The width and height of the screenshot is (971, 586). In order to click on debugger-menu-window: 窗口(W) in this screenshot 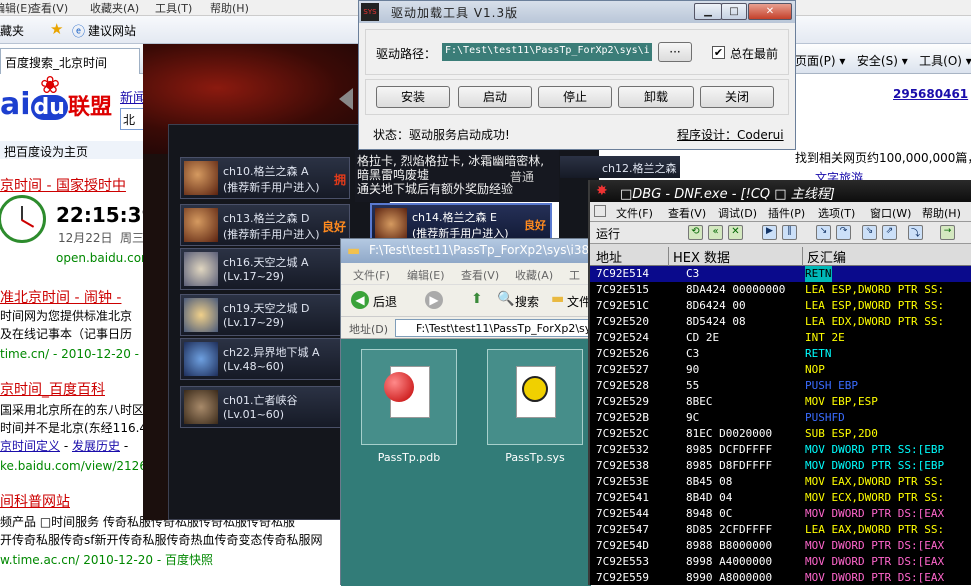, I will do `click(890, 213)`.